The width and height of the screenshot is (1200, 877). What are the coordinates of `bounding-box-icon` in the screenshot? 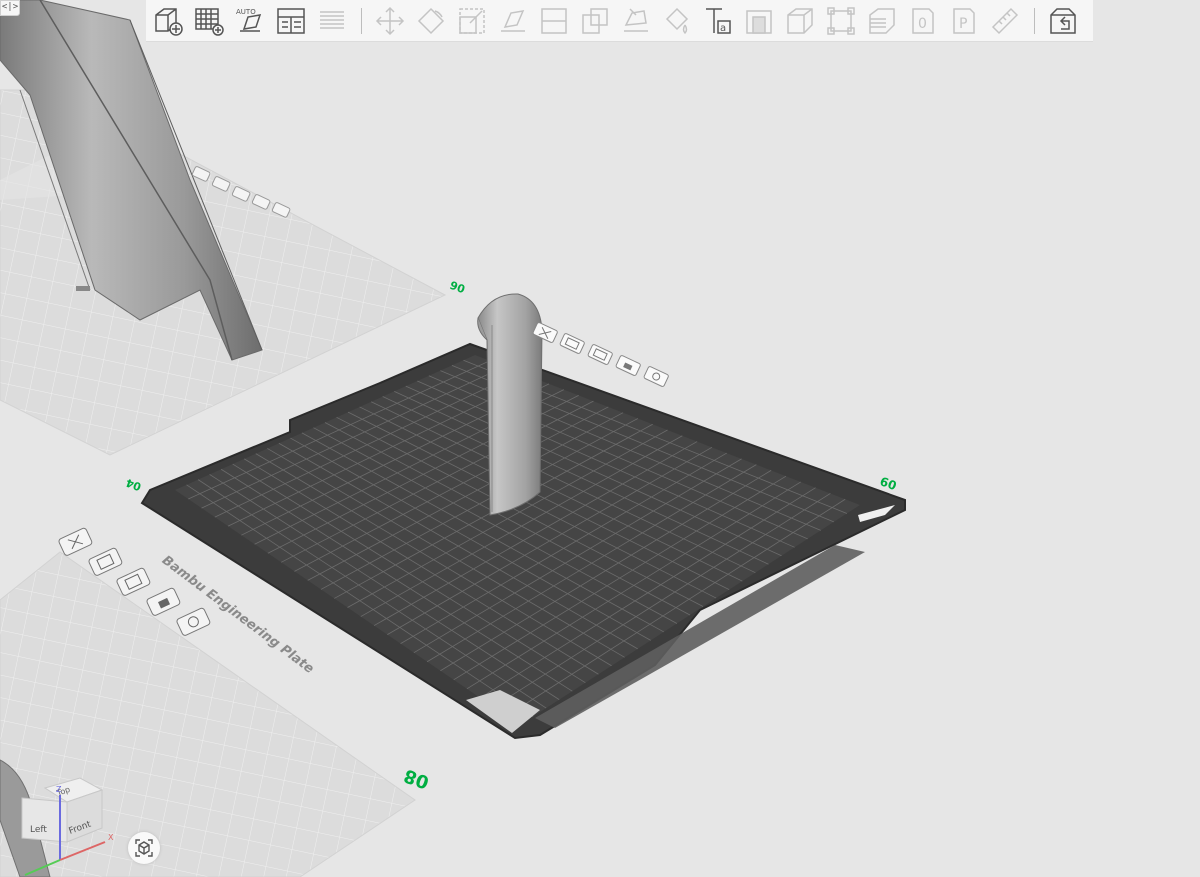 It's located at (841, 20).